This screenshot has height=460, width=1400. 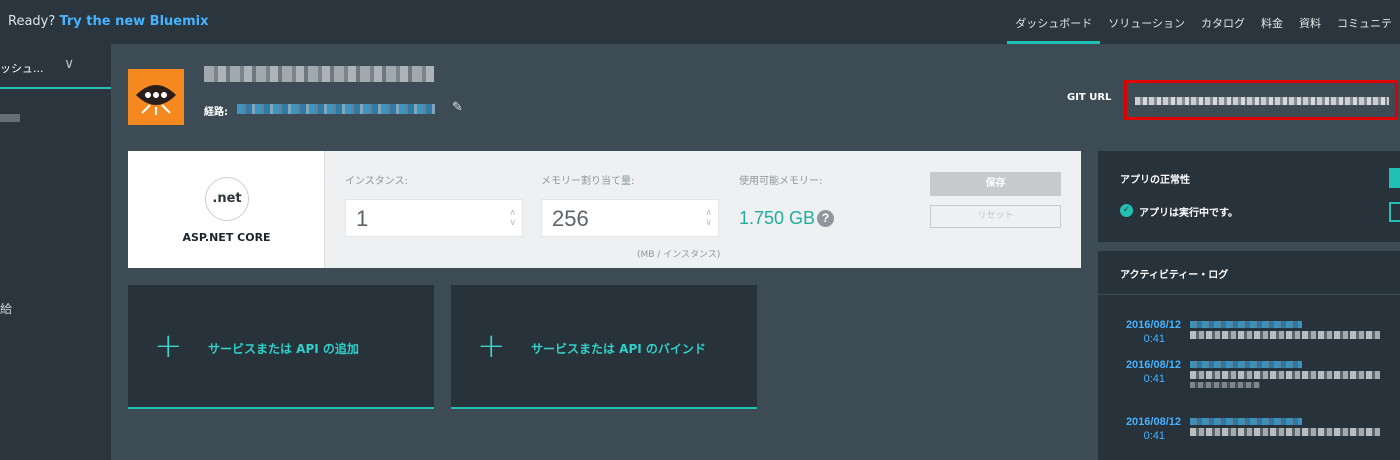 What do you see at coordinates (1249, 294) in the screenshot?
I see `divider` at bounding box center [1249, 294].